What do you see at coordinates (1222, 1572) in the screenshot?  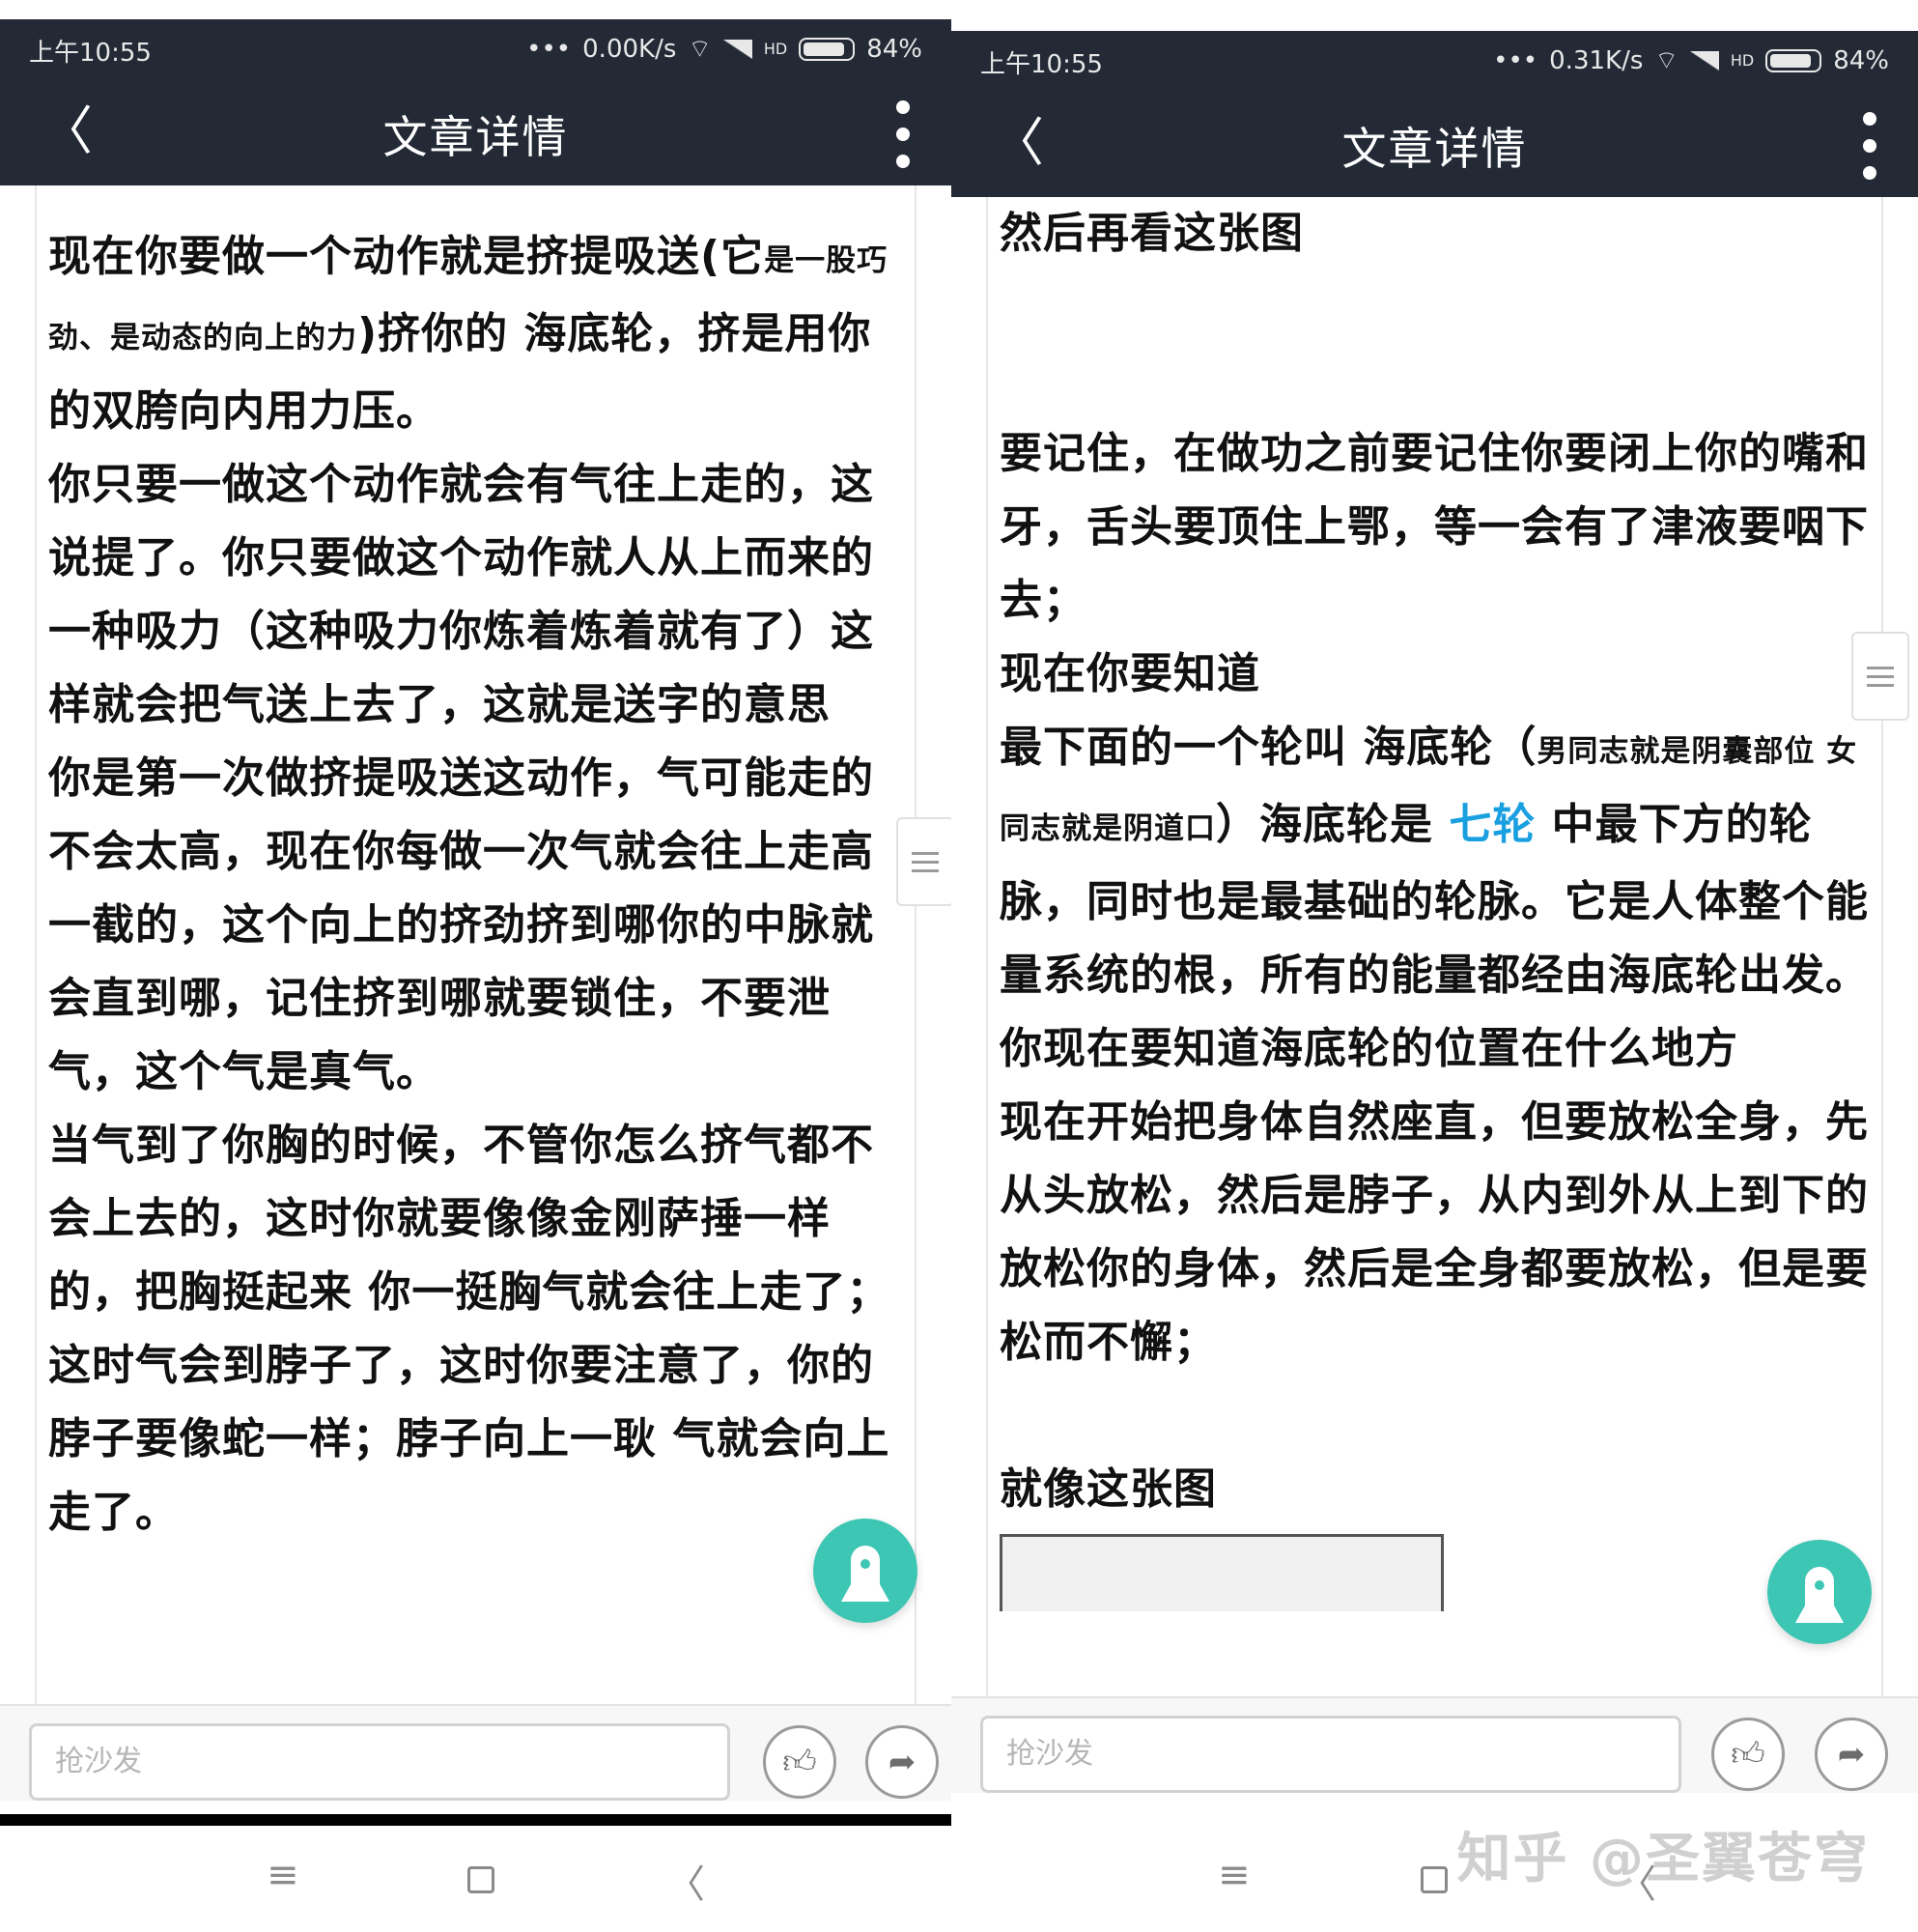 I see `article-image` at bounding box center [1222, 1572].